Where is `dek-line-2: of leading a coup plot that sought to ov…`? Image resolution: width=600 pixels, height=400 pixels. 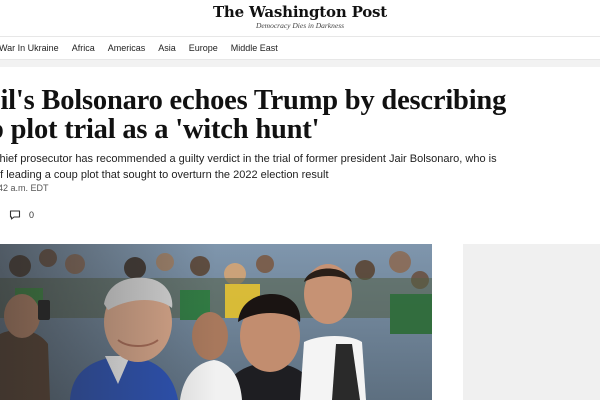 dek-line-2: of leading a coup plot that sought to ov… is located at coordinates (164, 175).